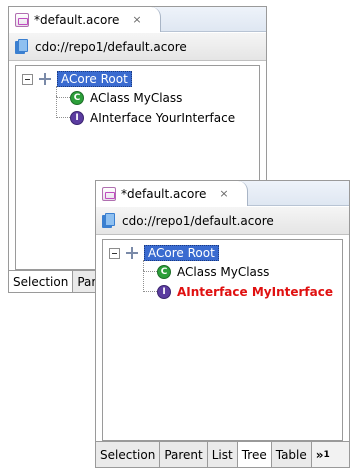 The image size is (350, 468). I want to click on tree-node-label-changed: AInterface MyInterface, so click(255, 292).